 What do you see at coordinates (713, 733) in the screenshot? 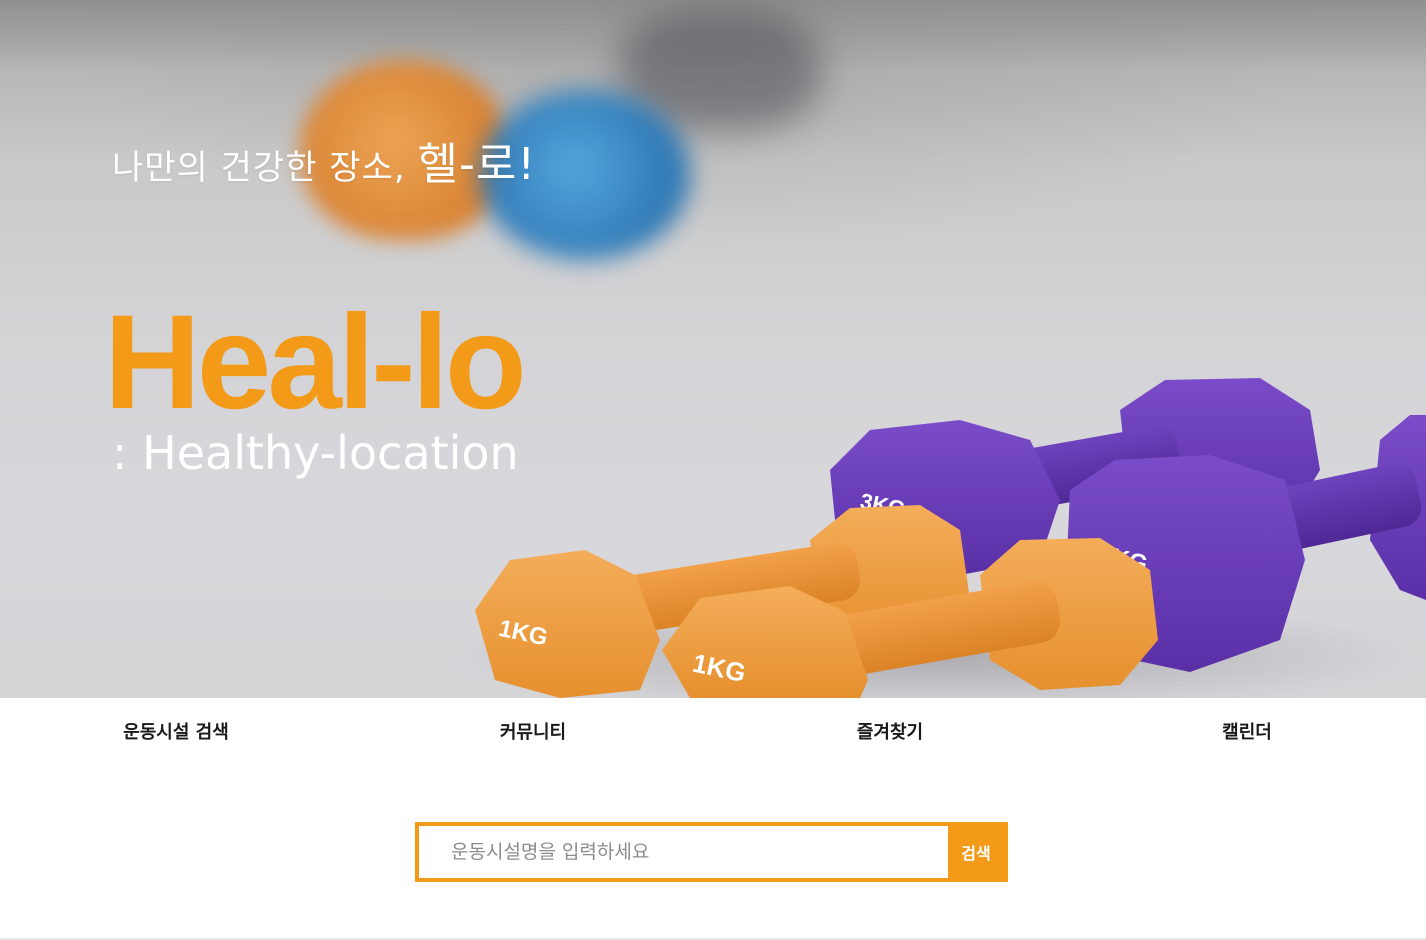
I see `main-navigation: 운동시설 검색 커뮤니티 즐겨찾기 캘린더` at bounding box center [713, 733].